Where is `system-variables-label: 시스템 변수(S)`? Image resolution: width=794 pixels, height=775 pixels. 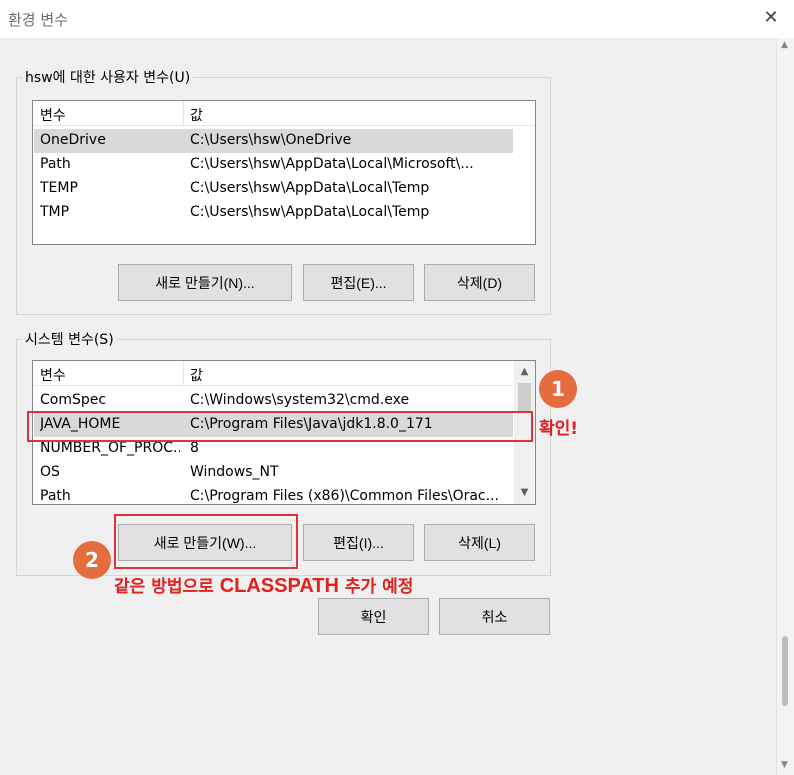
system-variables-label: 시스템 변수(S) is located at coordinates (69, 339).